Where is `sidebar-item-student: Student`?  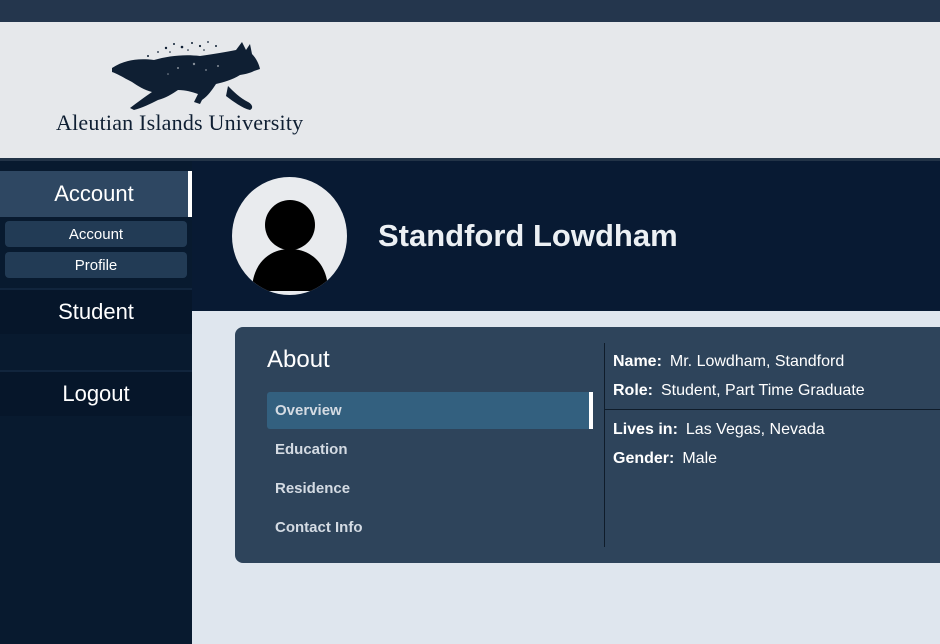 sidebar-item-student: Student is located at coordinates (96, 311).